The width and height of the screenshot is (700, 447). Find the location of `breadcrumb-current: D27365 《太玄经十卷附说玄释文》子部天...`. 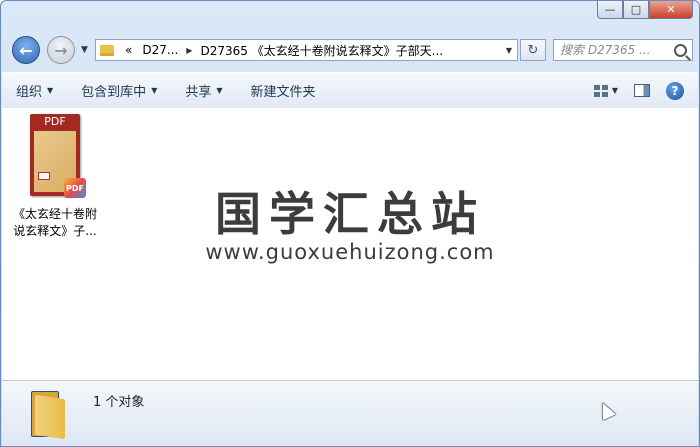

breadcrumb-current: D27365 《太玄经十卷附说玄释文》子部天... is located at coordinates (321, 50).